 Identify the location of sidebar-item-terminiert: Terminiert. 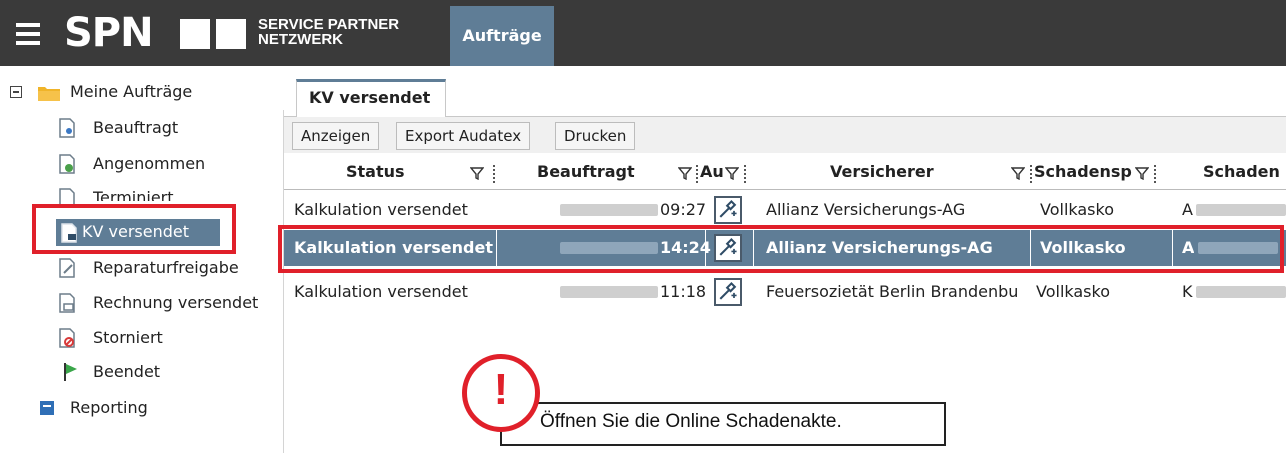
(133, 194).